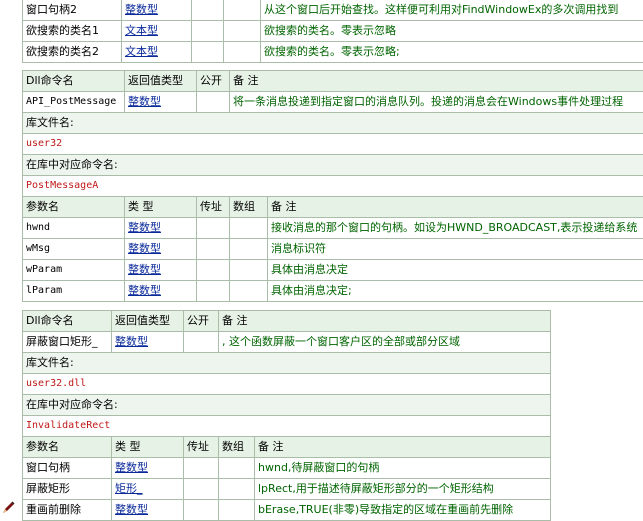 The height and width of the screenshot is (521, 643). What do you see at coordinates (213, 81) in the screenshot?
I see `header-public: 公开` at bounding box center [213, 81].